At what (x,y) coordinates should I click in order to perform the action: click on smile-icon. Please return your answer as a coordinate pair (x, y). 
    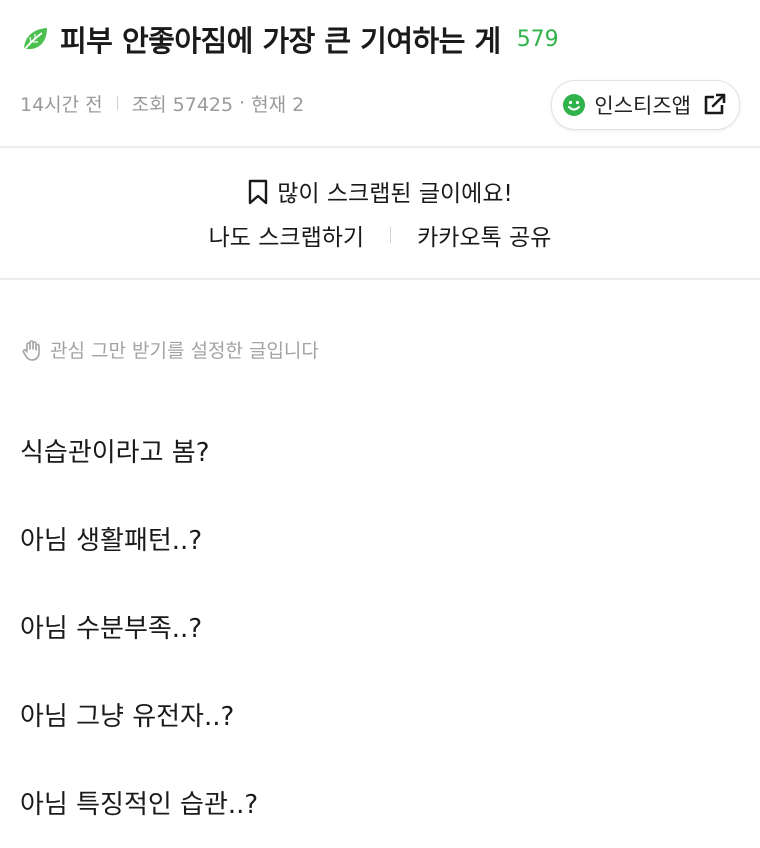
    Looking at the image, I should click on (574, 105).